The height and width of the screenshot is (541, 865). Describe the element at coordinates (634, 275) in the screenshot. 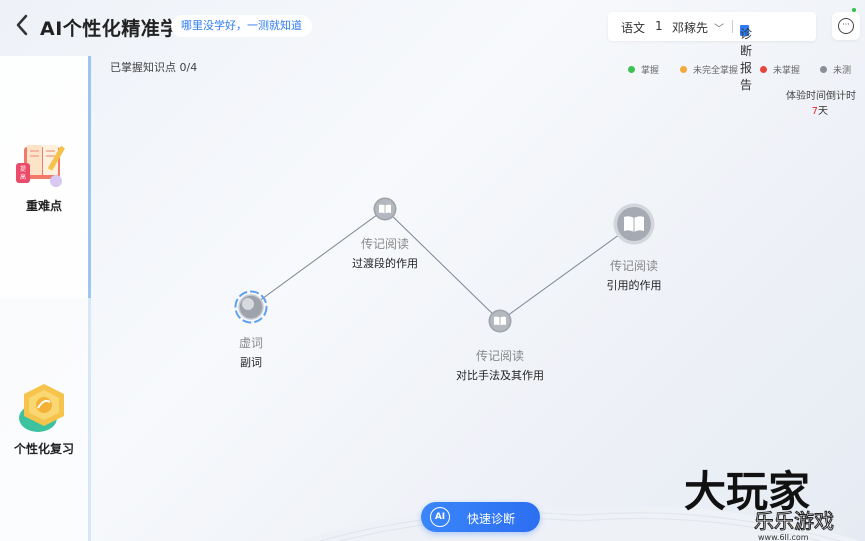

I see `node-label: 传记阅读 引用的作用` at that location.